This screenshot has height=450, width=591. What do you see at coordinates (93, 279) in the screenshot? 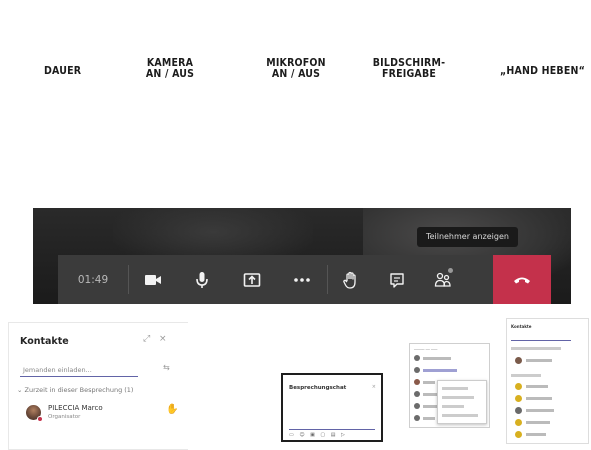
I see `call-duration: 01:49` at bounding box center [93, 279].